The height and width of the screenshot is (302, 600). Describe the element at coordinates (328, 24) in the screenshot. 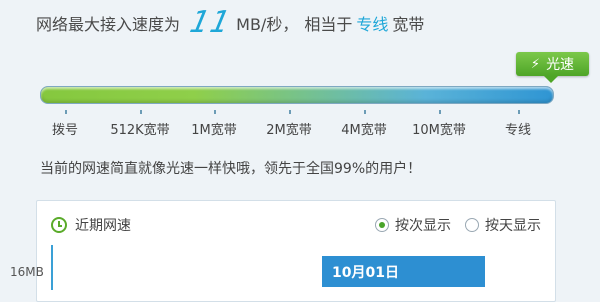

I see `equals-text: 相当于` at that location.